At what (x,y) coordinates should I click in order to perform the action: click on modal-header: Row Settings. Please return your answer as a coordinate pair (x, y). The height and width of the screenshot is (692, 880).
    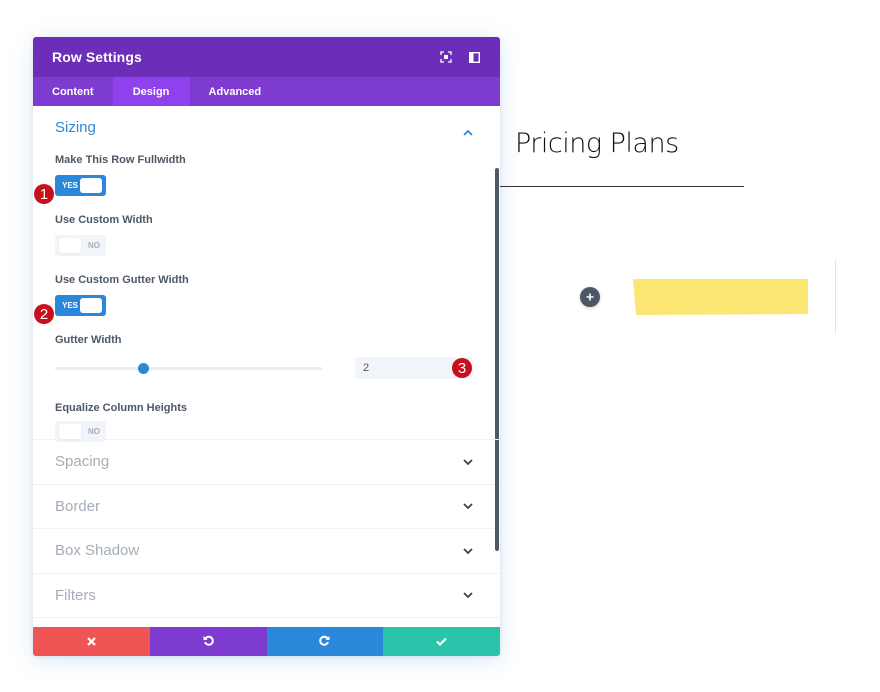
    Looking at the image, I should click on (266, 57).